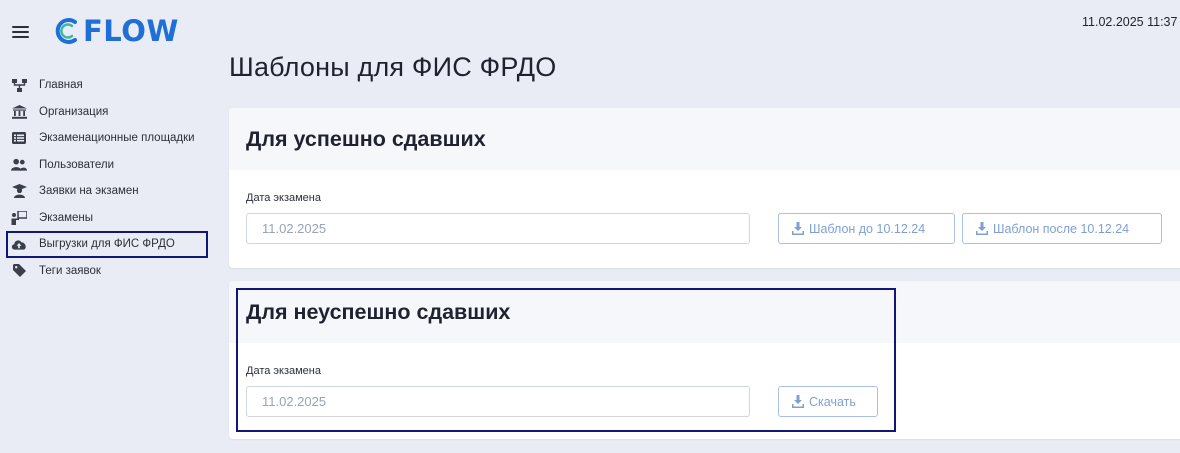 The width and height of the screenshot is (1180, 453). I want to click on sidebar-item-exam-requests: Заявки на экзамен, so click(107, 191).